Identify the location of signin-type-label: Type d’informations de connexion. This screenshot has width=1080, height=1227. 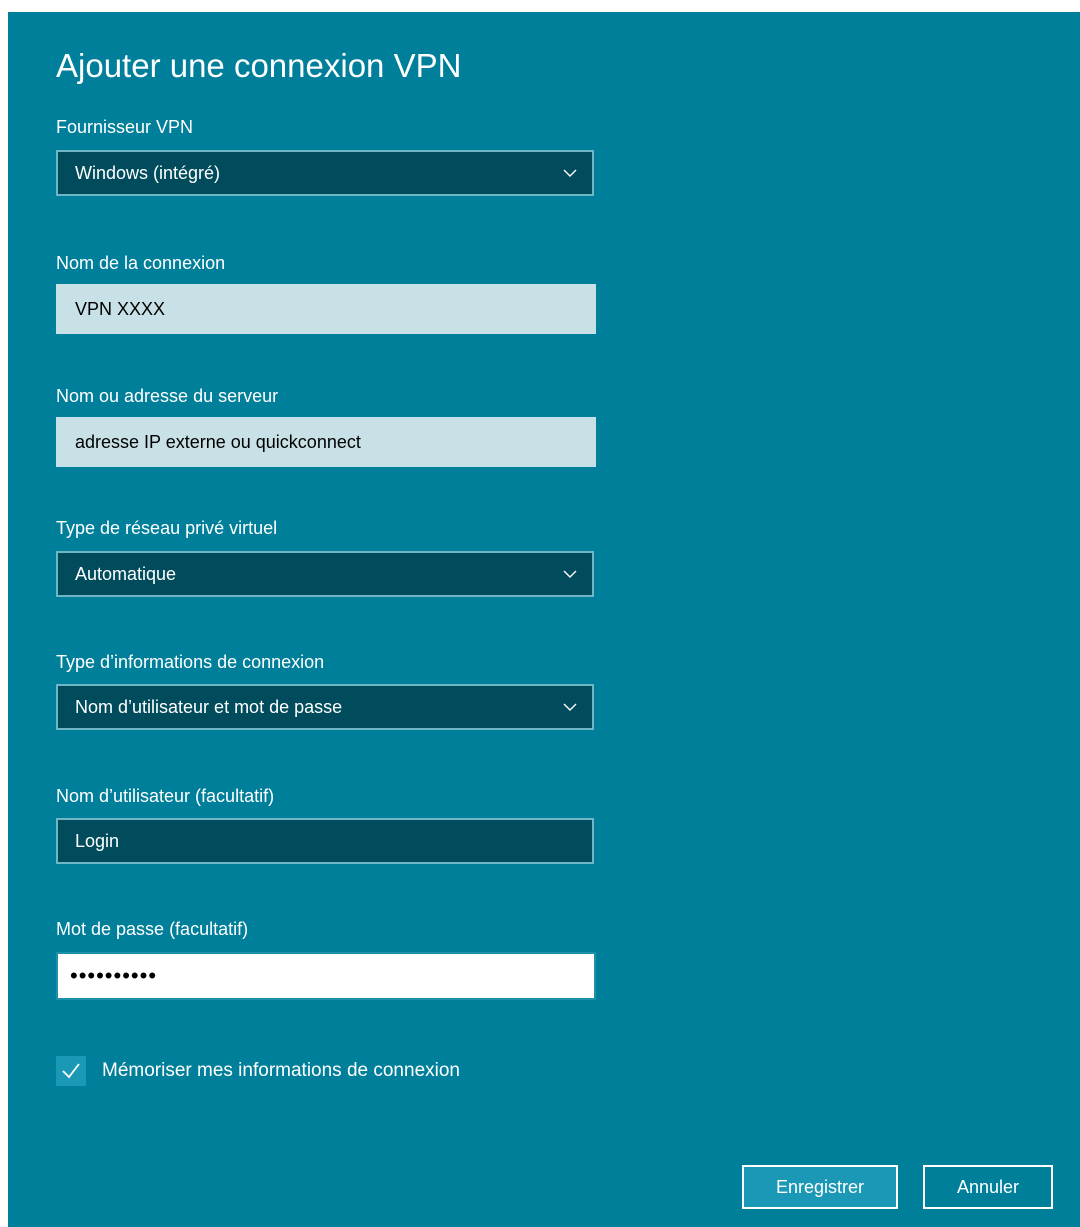
(190, 662).